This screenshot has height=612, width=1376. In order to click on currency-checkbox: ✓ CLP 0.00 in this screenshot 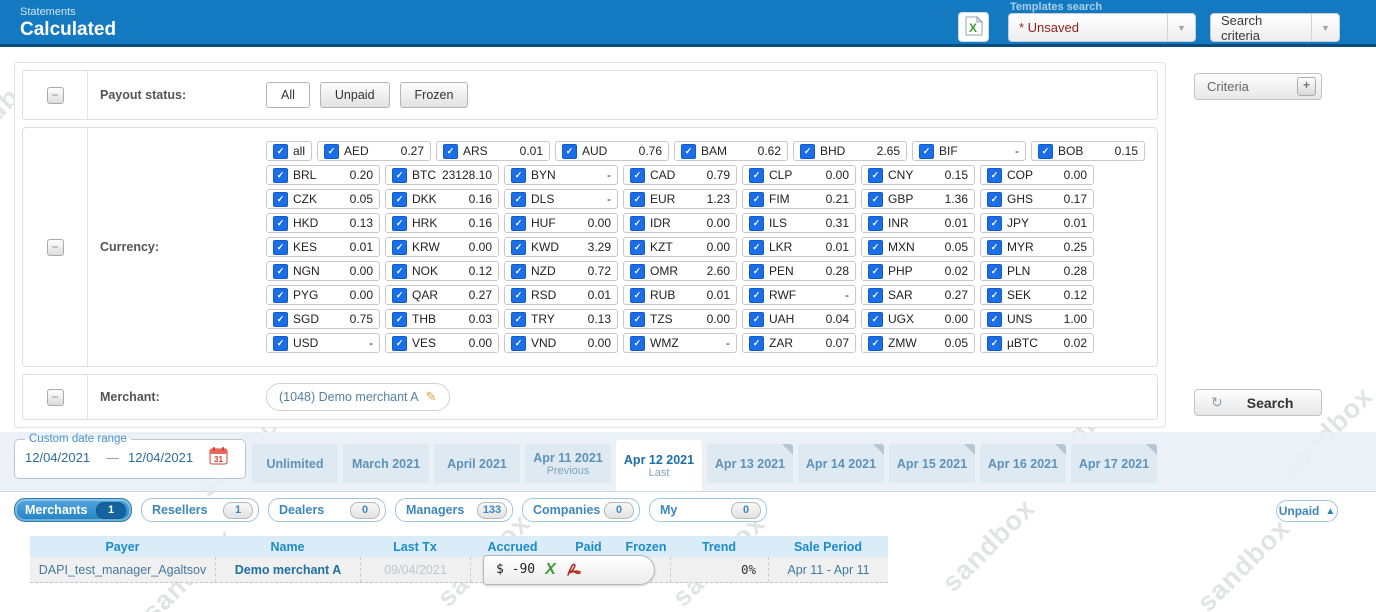, I will do `click(799, 175)`.